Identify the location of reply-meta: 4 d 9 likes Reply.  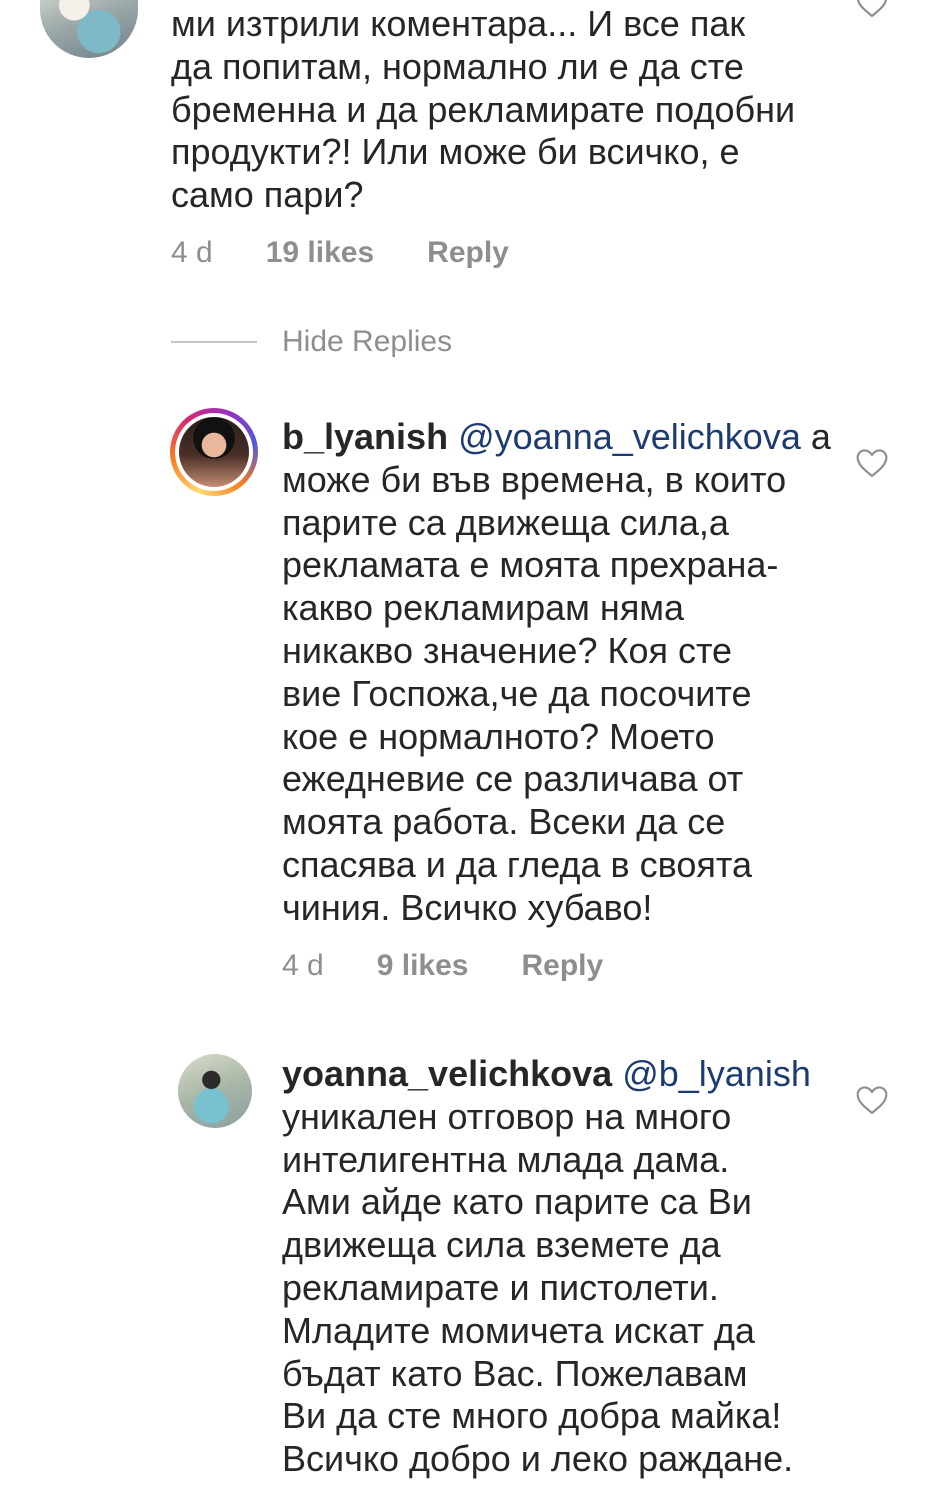
(442, 966).